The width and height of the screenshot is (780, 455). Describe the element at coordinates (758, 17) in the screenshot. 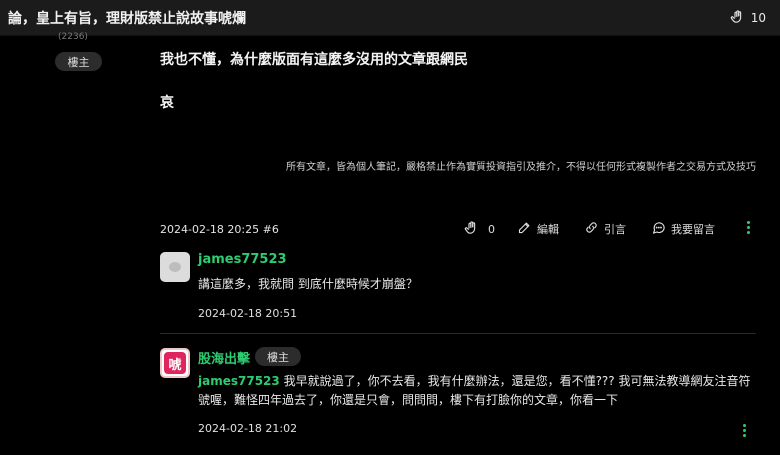

I see `thread-clap-count: 10` at that location.